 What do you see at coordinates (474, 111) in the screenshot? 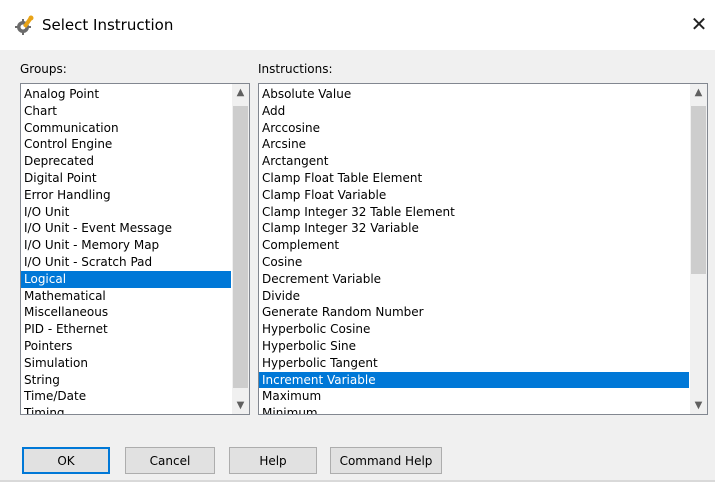
I see `instructions-list-item: Add` at bounding box center [474, 111].